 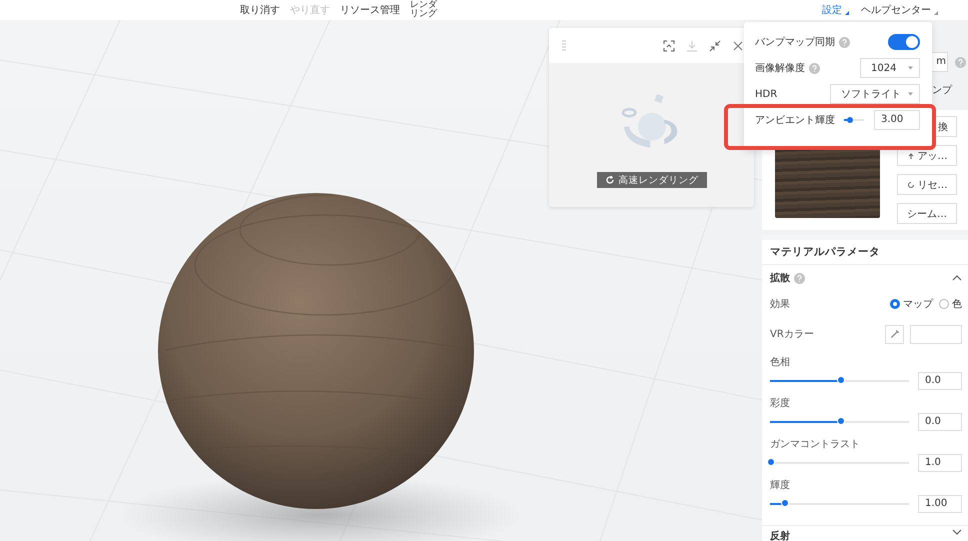 I want to click on setting-label: HDR, so click(x=766, y=94).